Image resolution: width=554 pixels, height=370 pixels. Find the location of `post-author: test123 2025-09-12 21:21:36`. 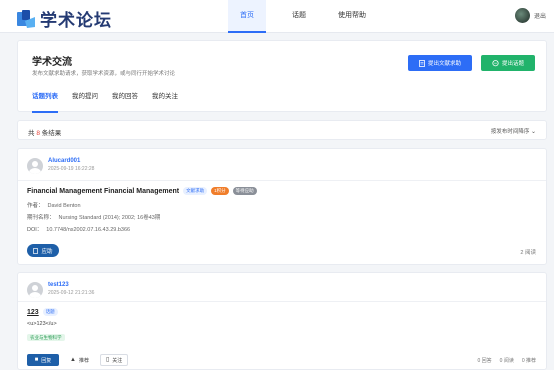

post-author: test123 2025-09-12 21:21:36 is located at coordinates (60, 290).